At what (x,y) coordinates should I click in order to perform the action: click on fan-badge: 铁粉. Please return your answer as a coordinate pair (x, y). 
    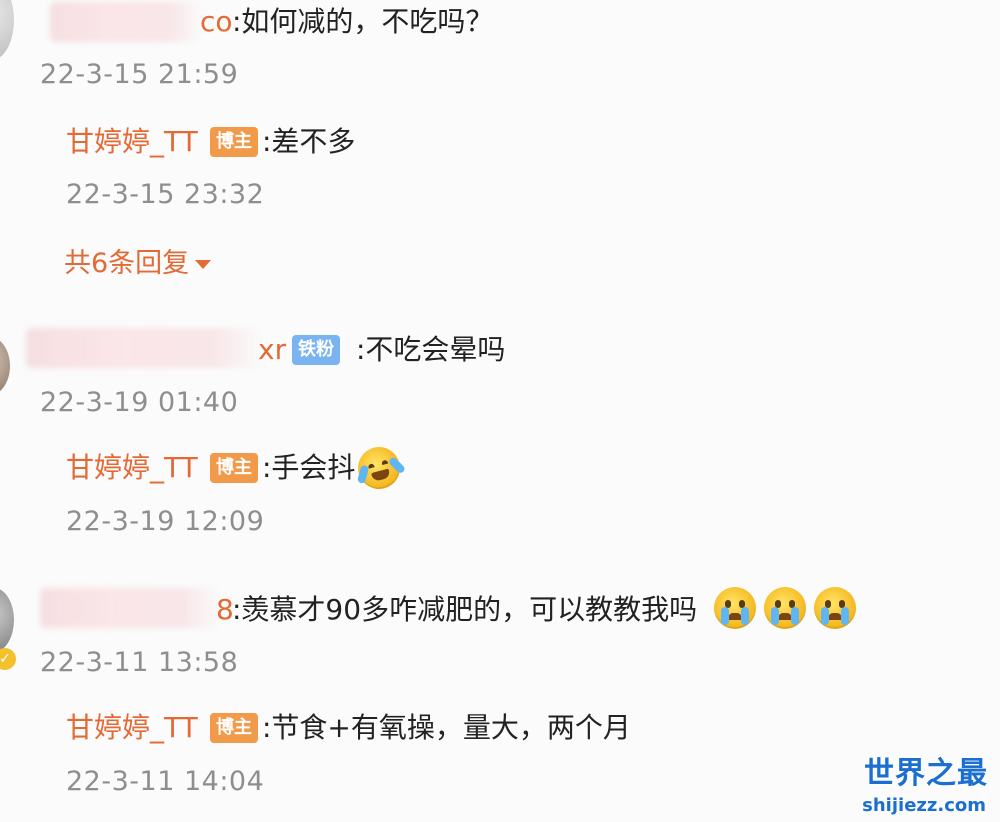
    Looking at the image, I should click on (316, 350).